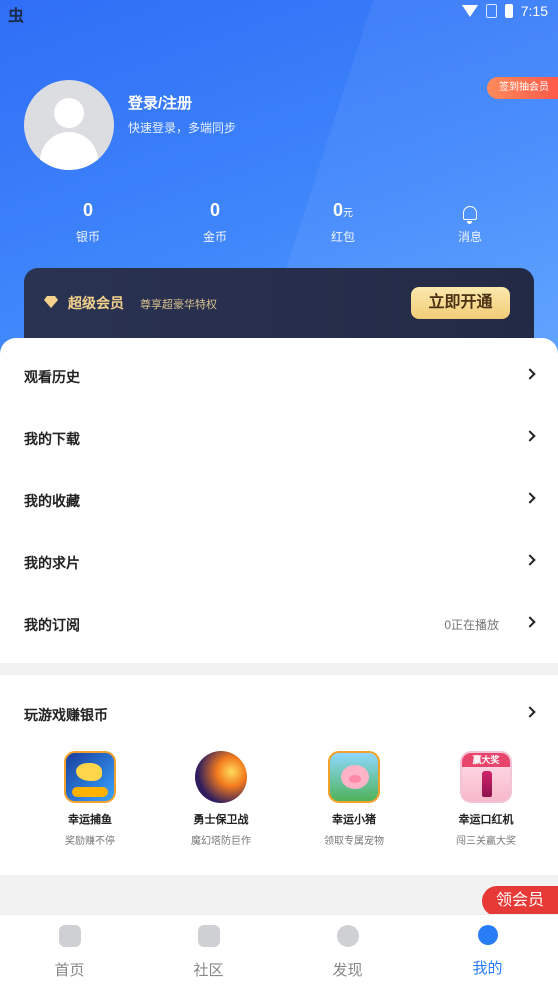 The image size is (558, 992). What do you see at coordinates (52, 501) in the screenshot?
I see `menu-item-label: 我的收藏` at bounding box center [52, 501].